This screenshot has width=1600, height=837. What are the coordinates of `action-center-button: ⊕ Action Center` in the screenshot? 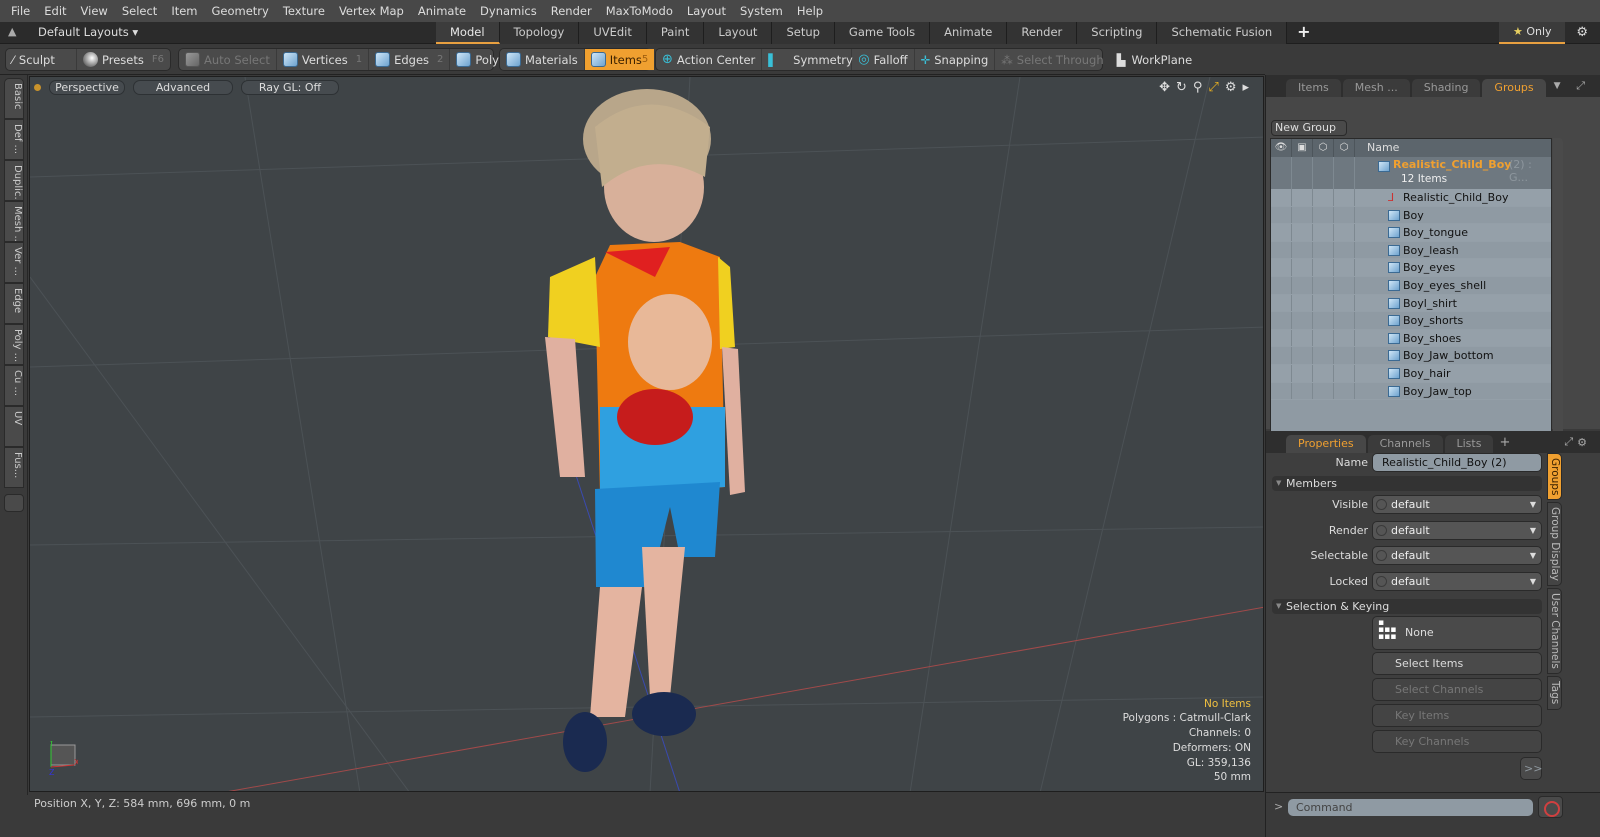 It's located at (709, 59).